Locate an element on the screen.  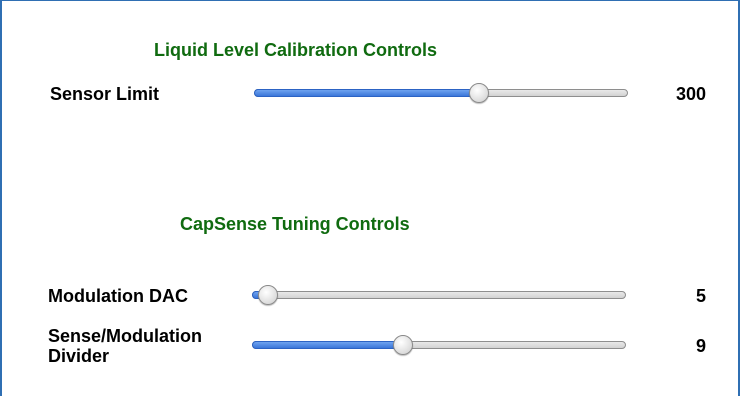
modulation-dac-slider is located at coordinates (439, 295).